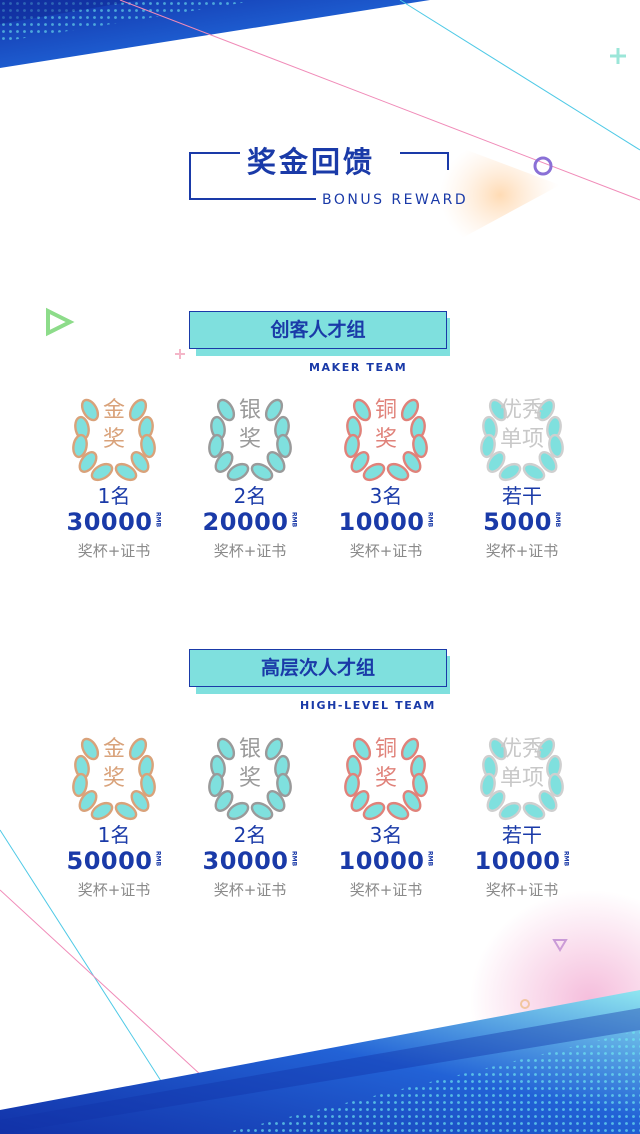 The height and width of the screenshot is (1134, 640). What do you see at coordinates (250, 820) in the screenshot?
I see `award-card: 银奖 2名 30000 RMB 奖杯+证书` at bounding box center [250, 820].